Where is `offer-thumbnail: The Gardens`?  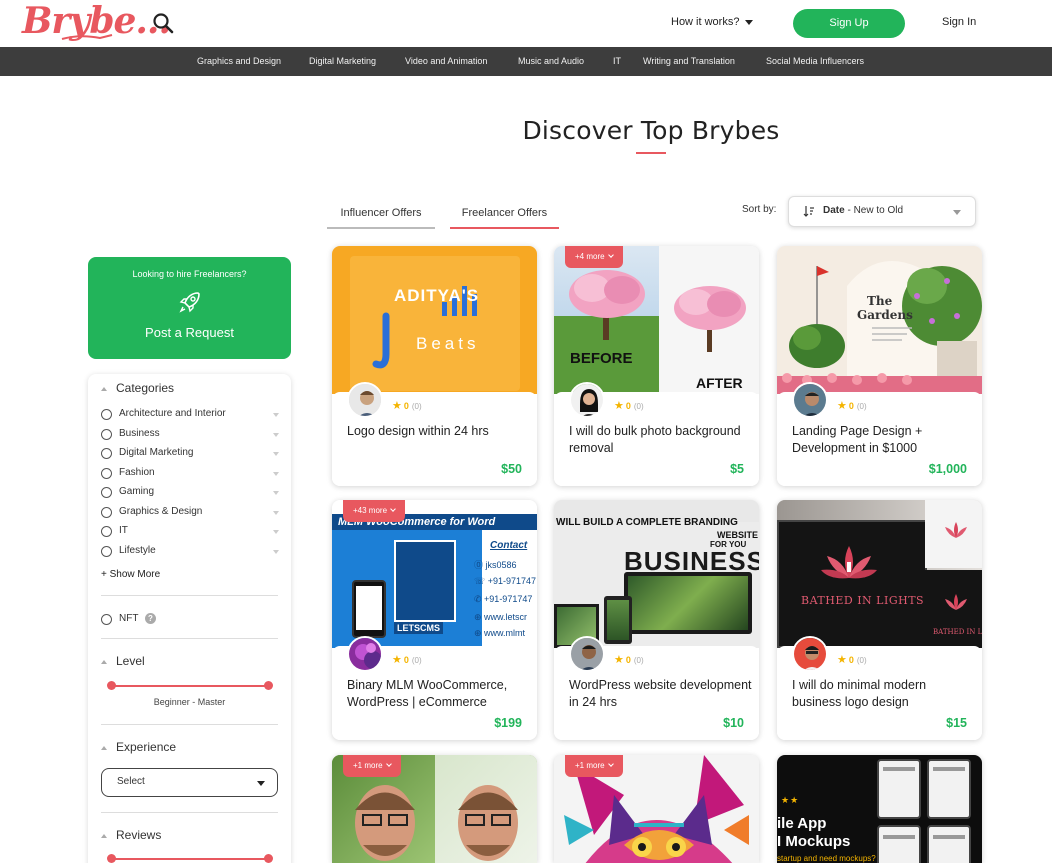 offer-thumbnail: The Gardens is located at coordinates (879, 320).